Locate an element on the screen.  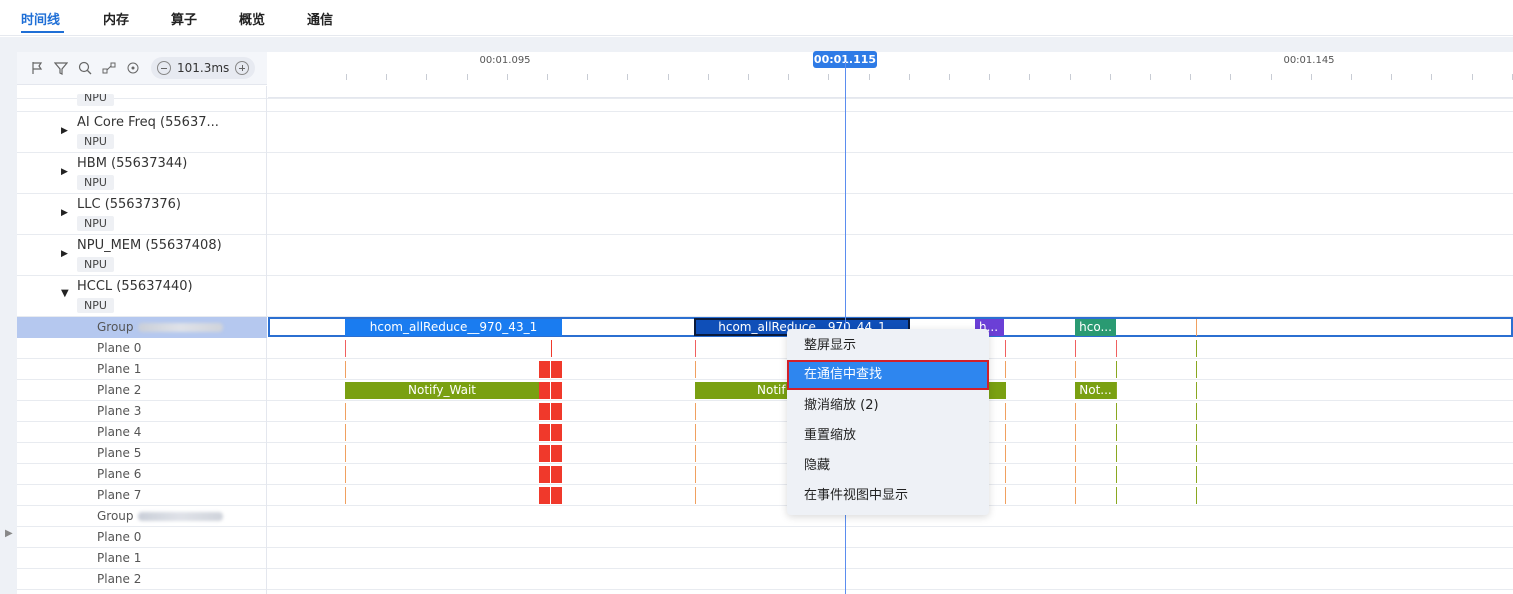
tab-bar: 时间线 内存 算子 概览 通信 is located at coordinates (756, 18).